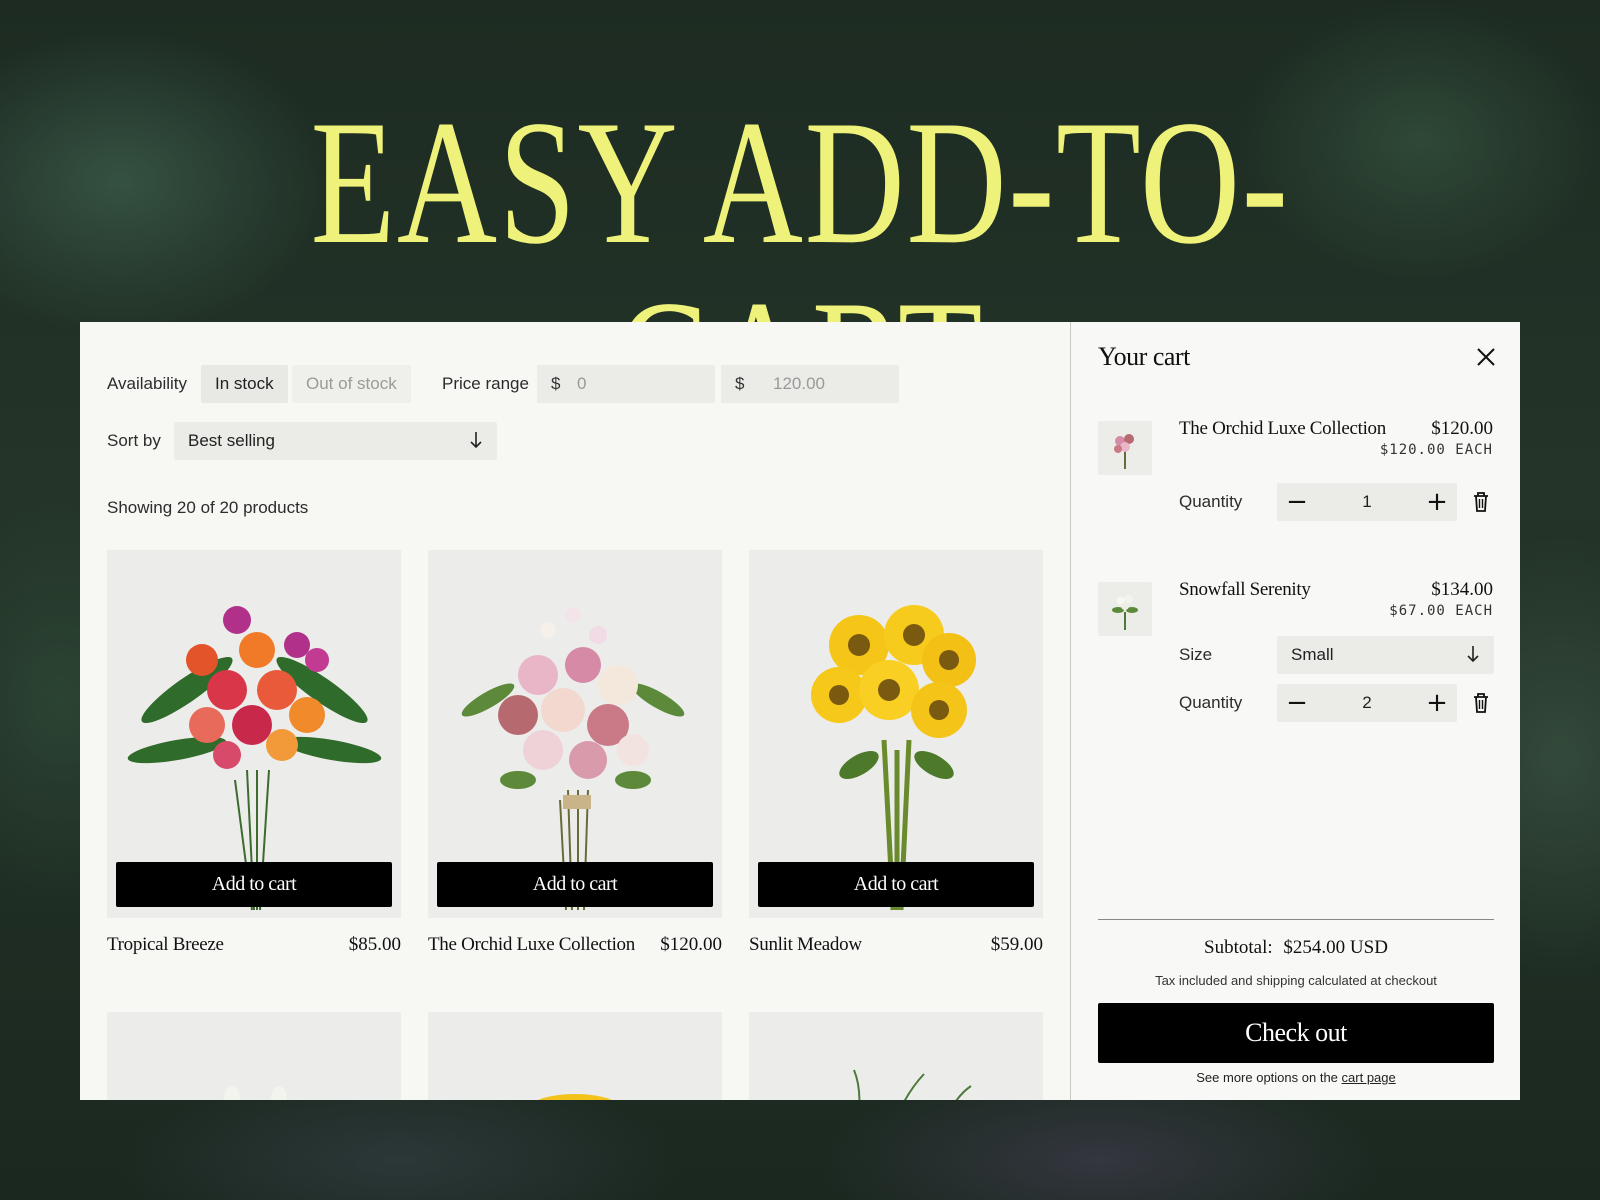 This screenshot has width=1600, height=1200. What do you see at coordinates (1196, 654) in the screenshot?
I see `size-label: Size` at bounding box center [1196, 654].